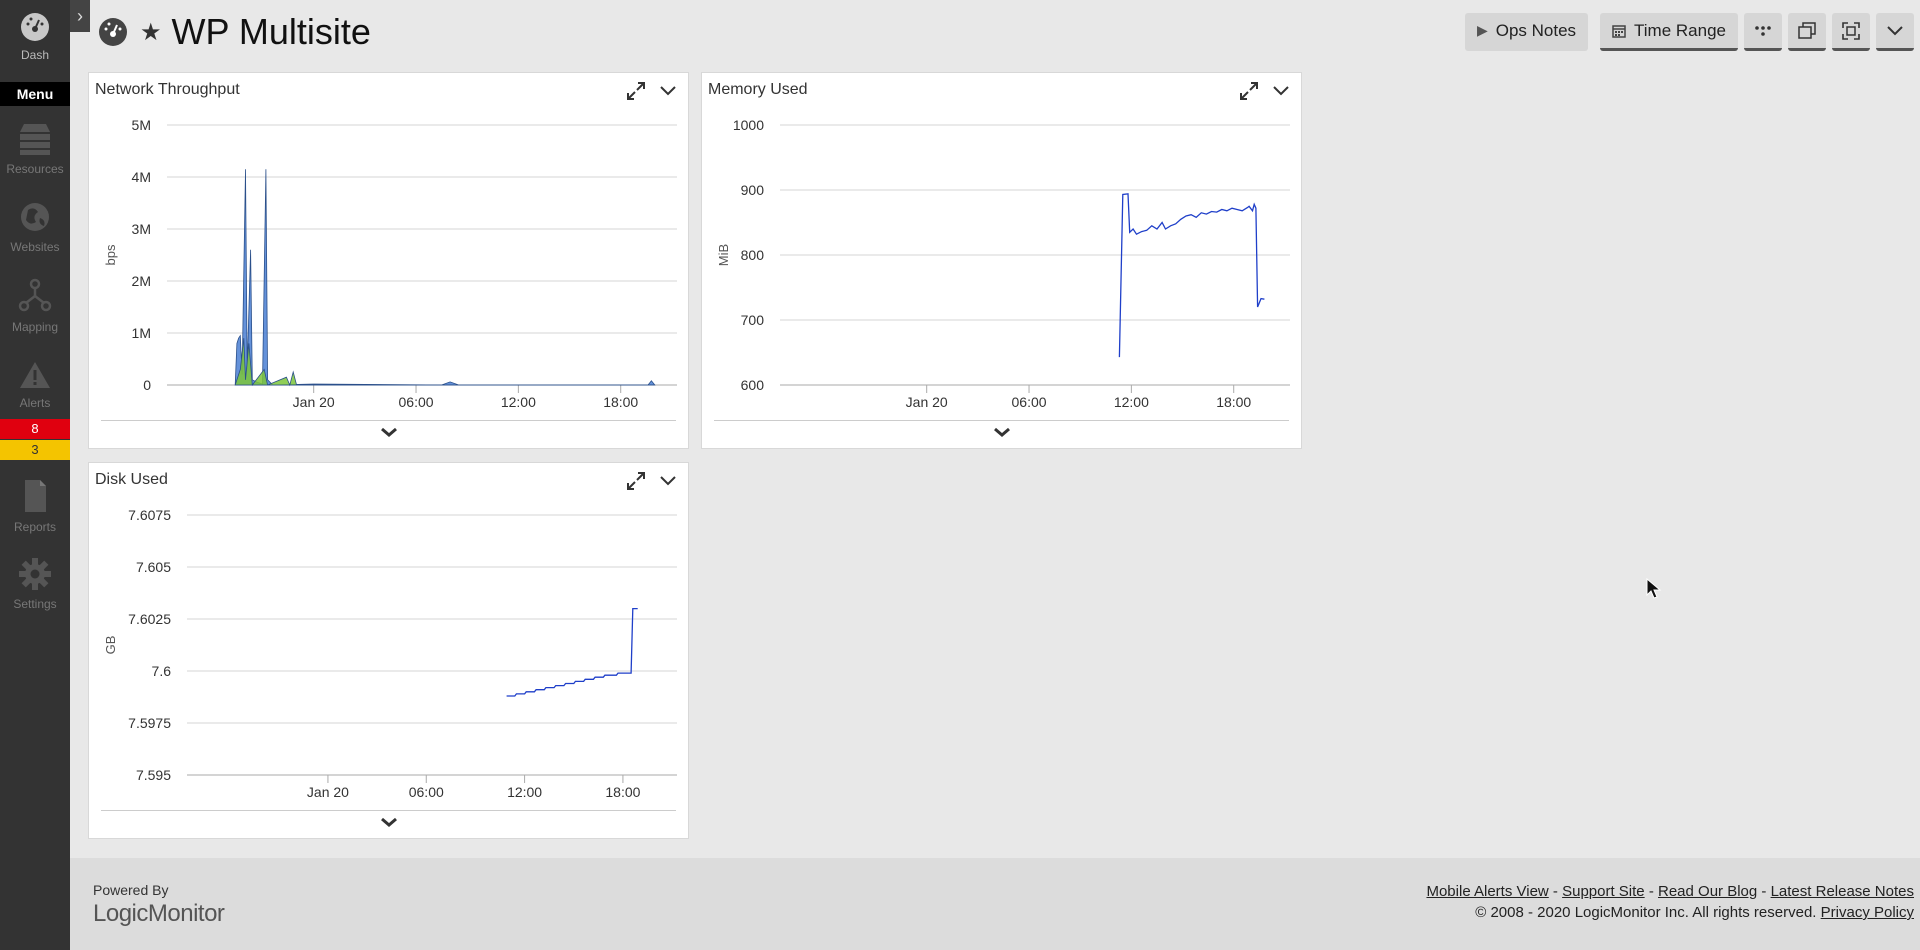 The width and height of the screenshot is (1920, 950). Describe the element at coordinates (110, 254) in the screenshot. I see `y-axis-label: bps` at that location.